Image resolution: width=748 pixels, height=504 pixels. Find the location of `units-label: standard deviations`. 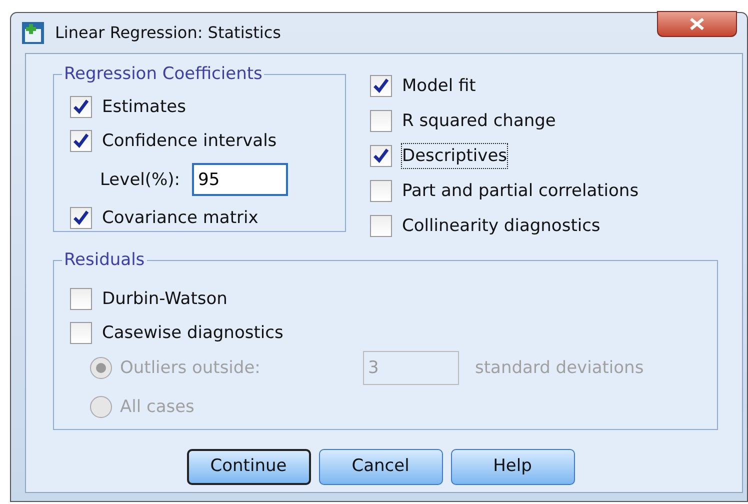

units-label: standard deviations is located at coordinates (559, 368).